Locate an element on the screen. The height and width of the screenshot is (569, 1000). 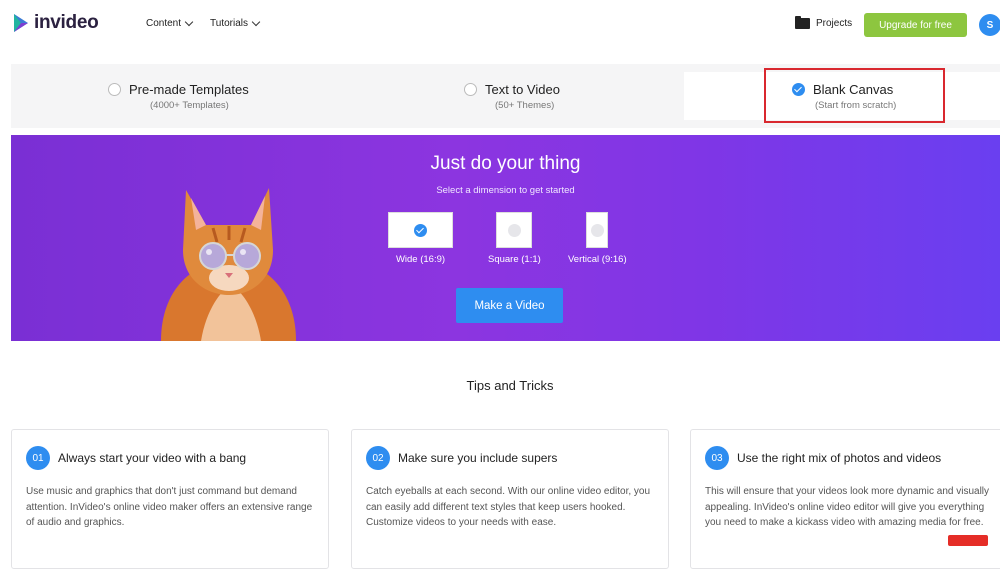
dimension-vertical: Vertical (9:16) is located at coordinates (597, 238).